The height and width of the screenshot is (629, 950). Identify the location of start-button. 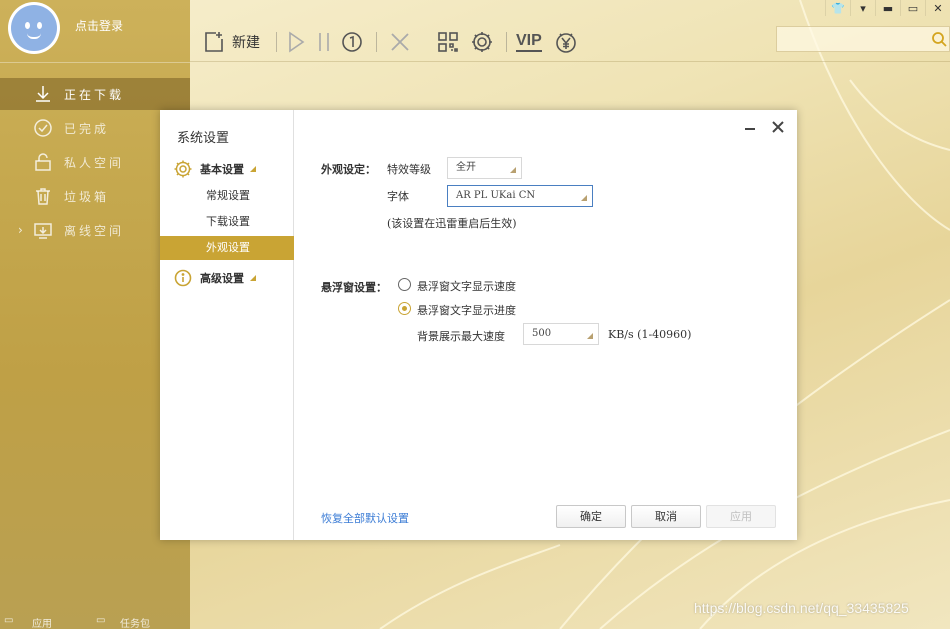
(296, 42).